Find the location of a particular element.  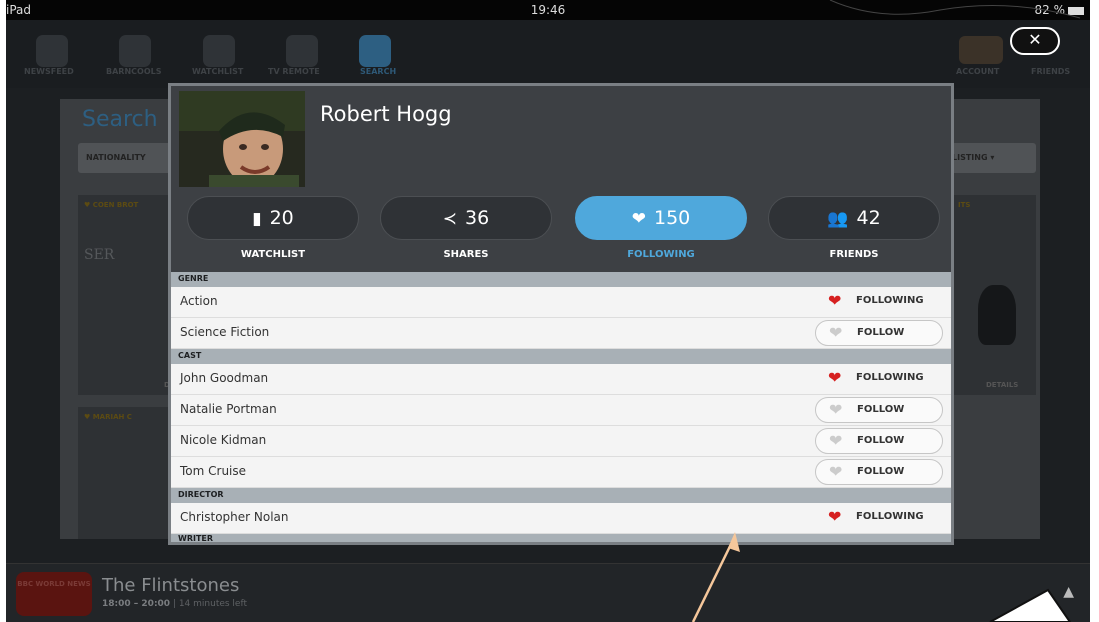

battery-icon is located at coordinates (1076, 11).